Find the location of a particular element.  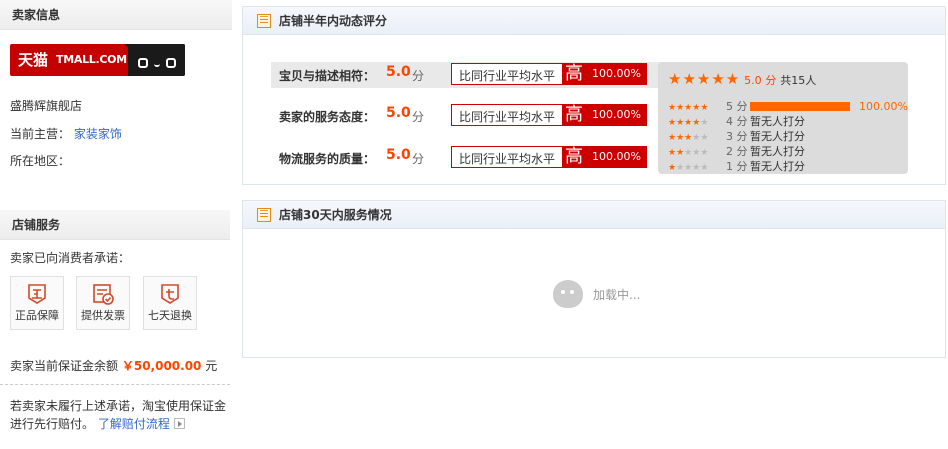

genuine-icon is located at coordinates (37, 294).